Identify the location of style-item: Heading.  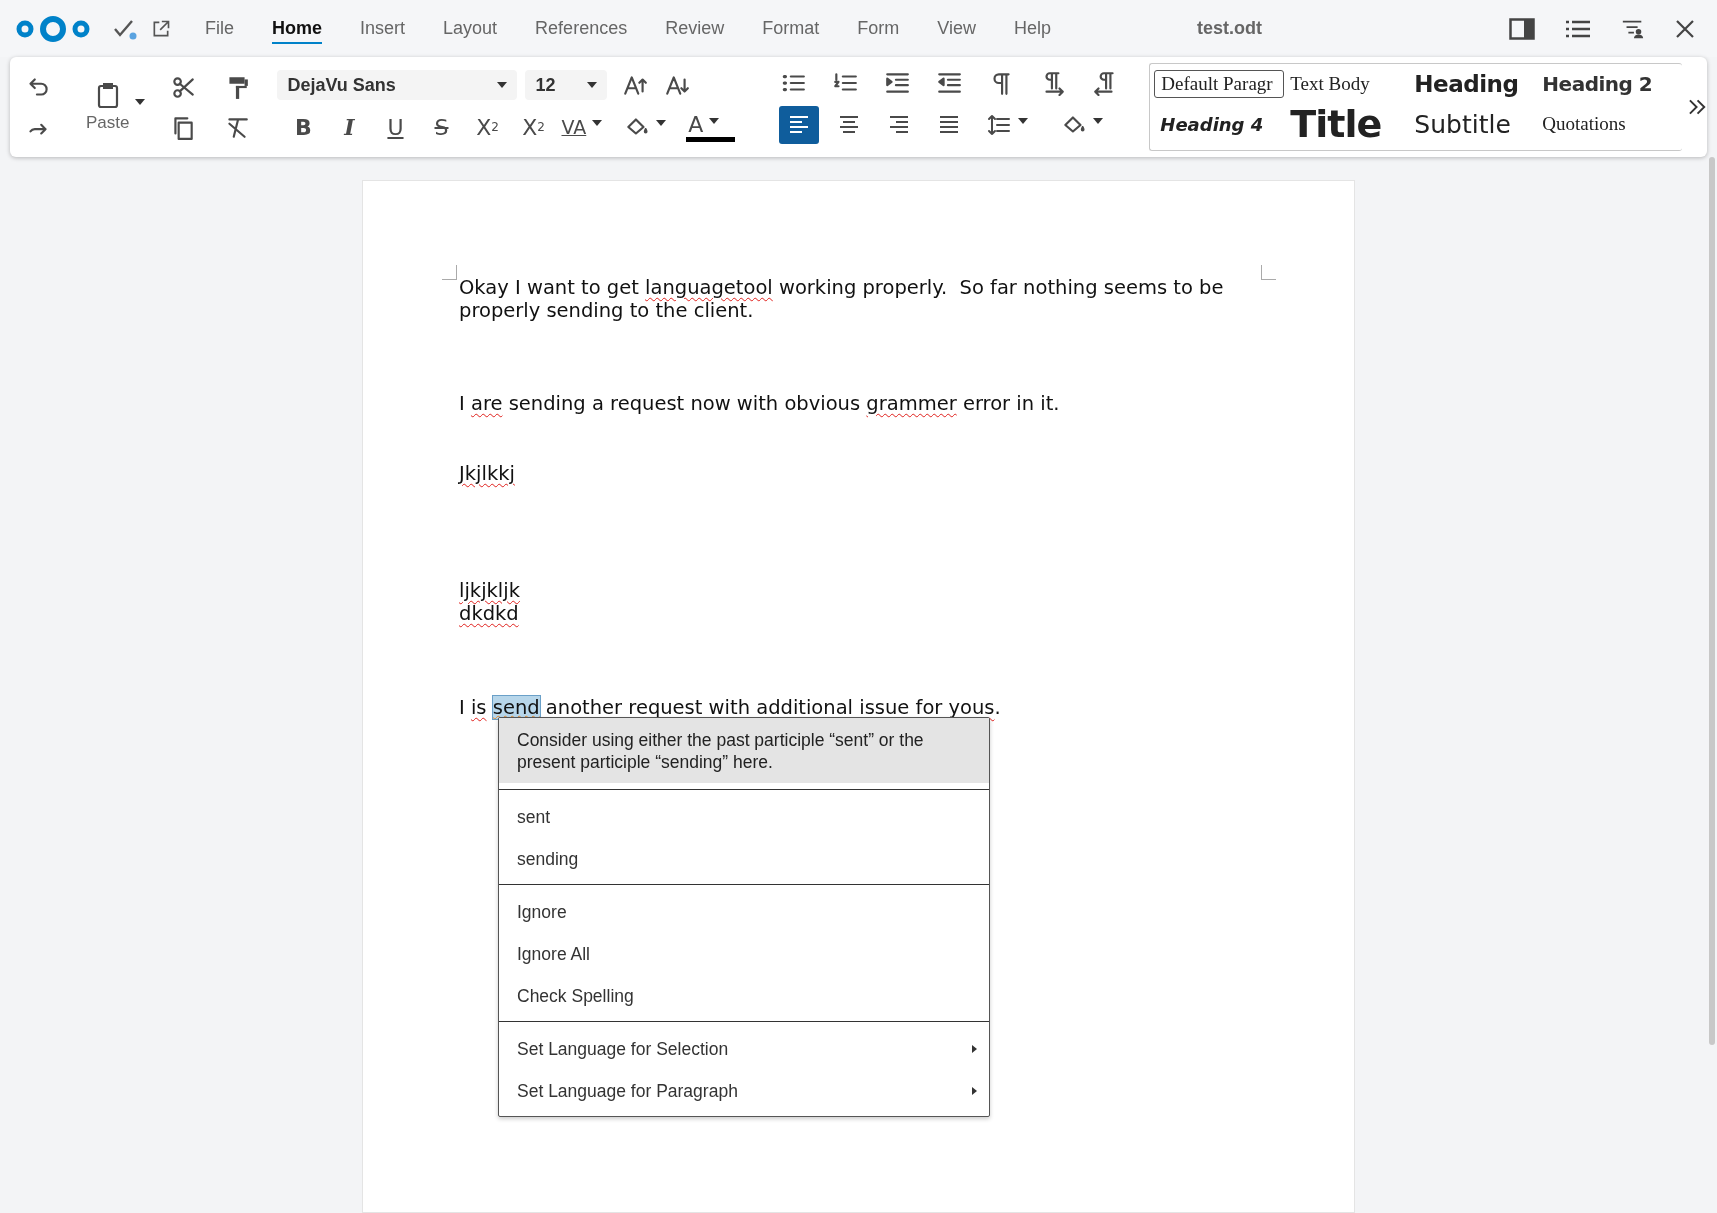
(1472, 84).